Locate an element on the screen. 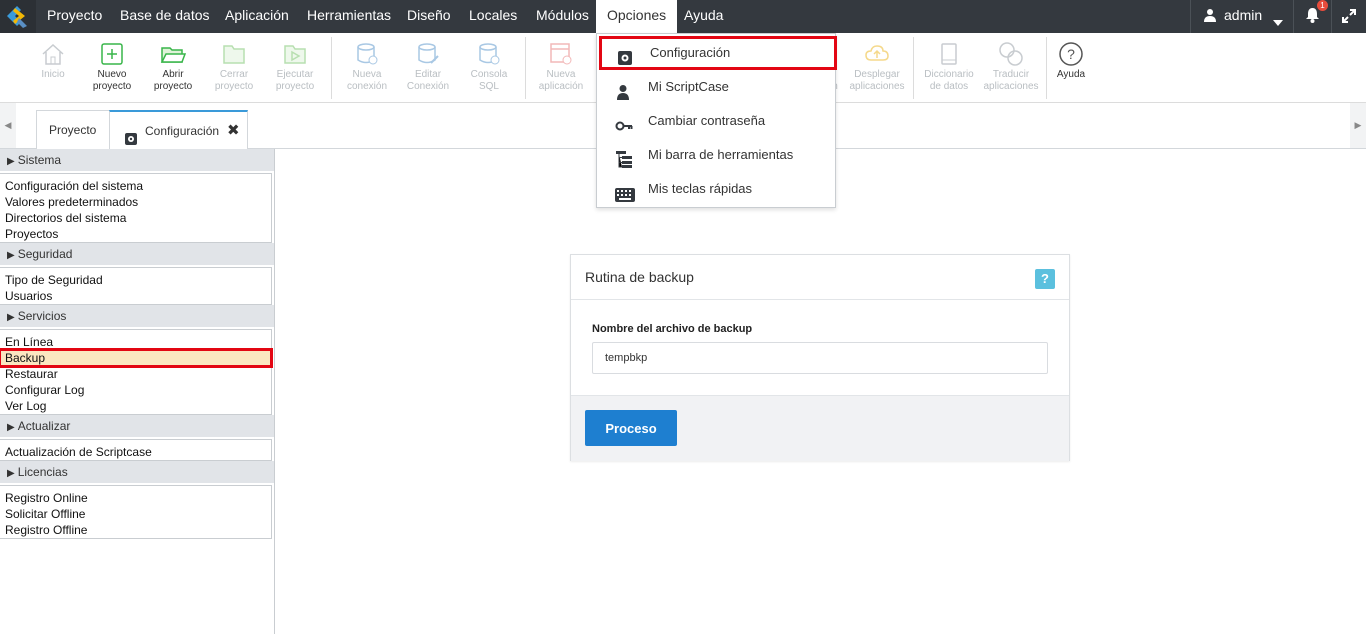 This screenshot has height=634, width=1366. sidebar-item-actualizacion-scriptcase: Actualización de Scriptcase is located at coordinates (135, 452).